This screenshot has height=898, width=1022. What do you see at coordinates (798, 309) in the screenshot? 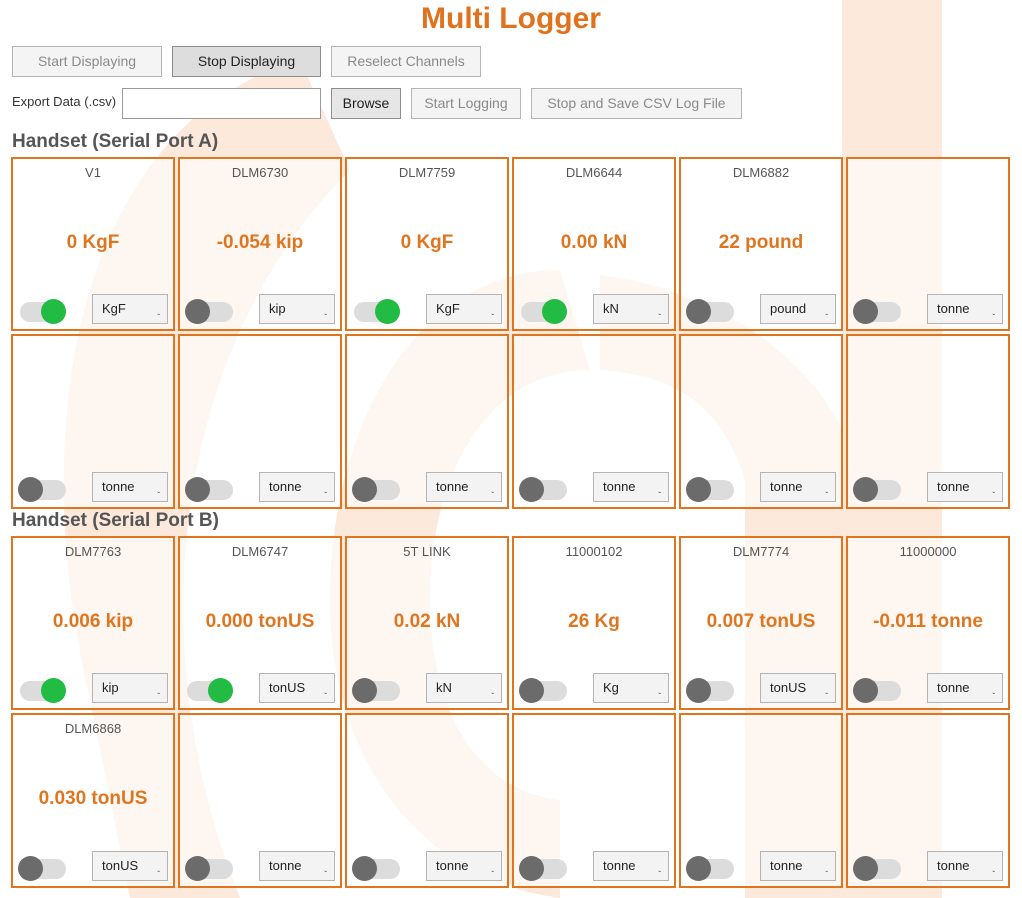
I see `unit-select: pound ˇ` at bounding box center [798, 309].